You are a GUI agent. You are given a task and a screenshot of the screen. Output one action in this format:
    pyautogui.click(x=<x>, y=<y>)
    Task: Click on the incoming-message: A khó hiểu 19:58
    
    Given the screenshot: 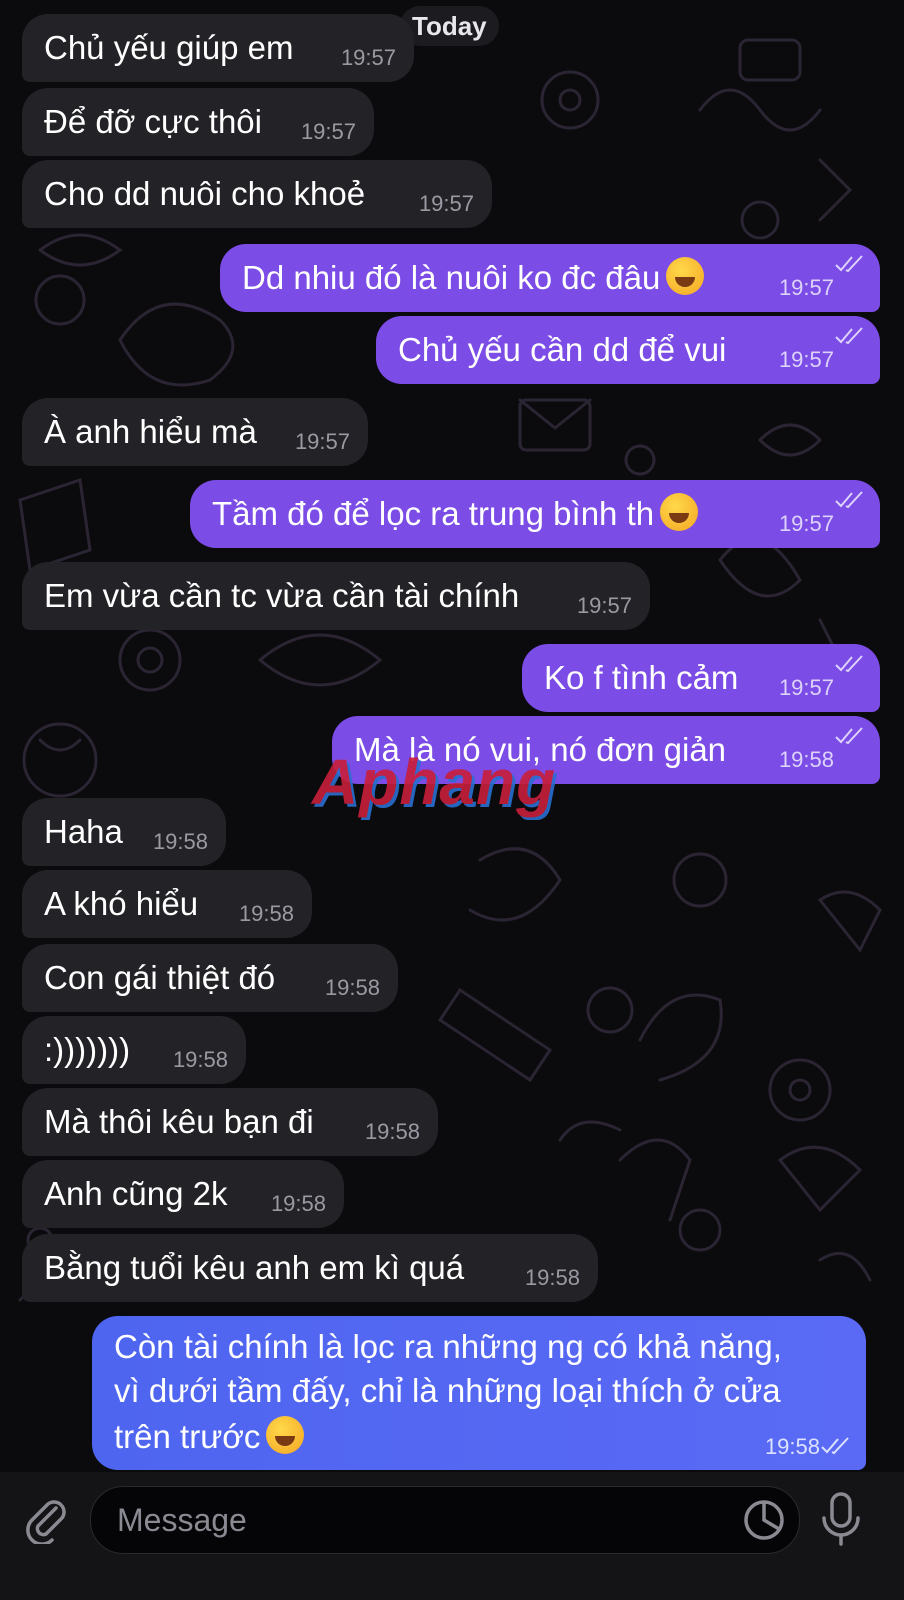 What is the action you would take?
    pyautogui.click(x=167, y=904)
    